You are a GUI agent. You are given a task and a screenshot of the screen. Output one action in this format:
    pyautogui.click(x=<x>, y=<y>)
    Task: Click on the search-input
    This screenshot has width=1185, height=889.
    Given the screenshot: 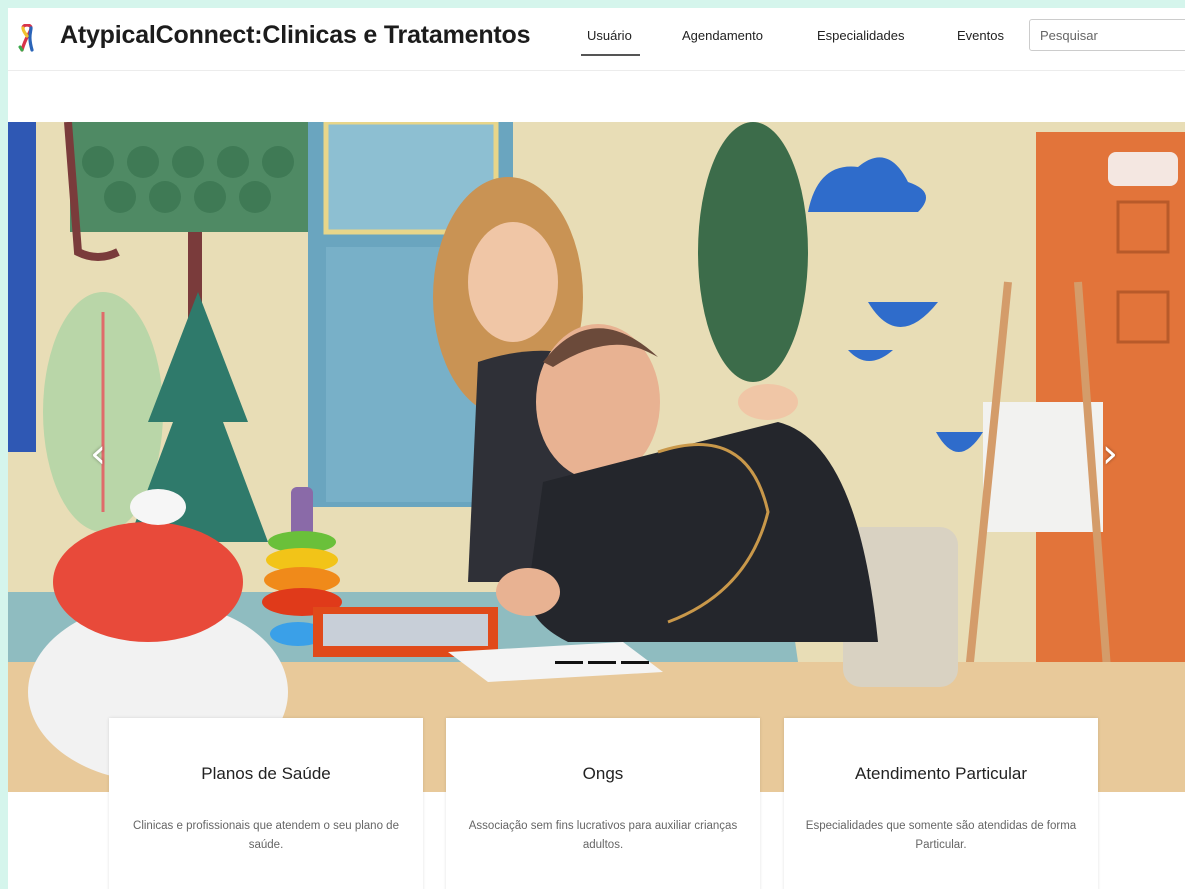 What is the action you would take?
    pyautogui.click(x=1107, y=35)
    